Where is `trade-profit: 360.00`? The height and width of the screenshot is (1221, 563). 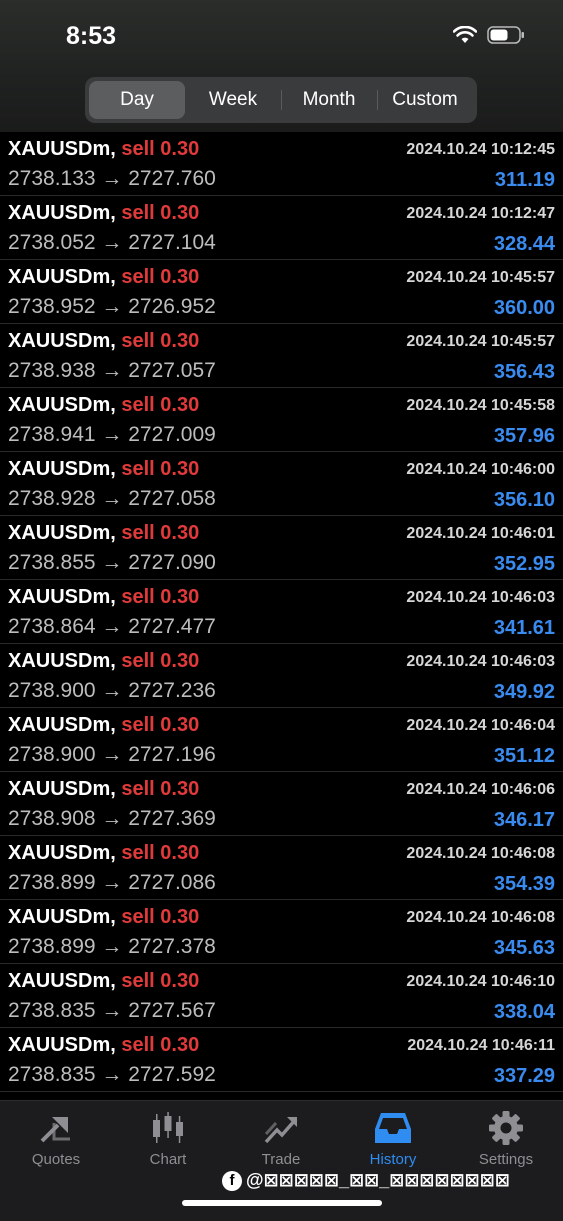 trade-profit: 360.00 is located at coordinates (524, 308).